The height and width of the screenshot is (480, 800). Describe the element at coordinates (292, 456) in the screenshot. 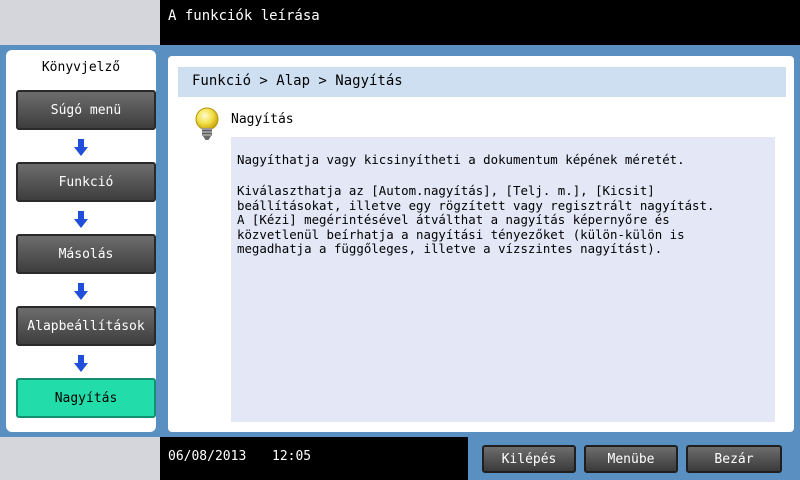

I see `status-time: 12:05` at that location.